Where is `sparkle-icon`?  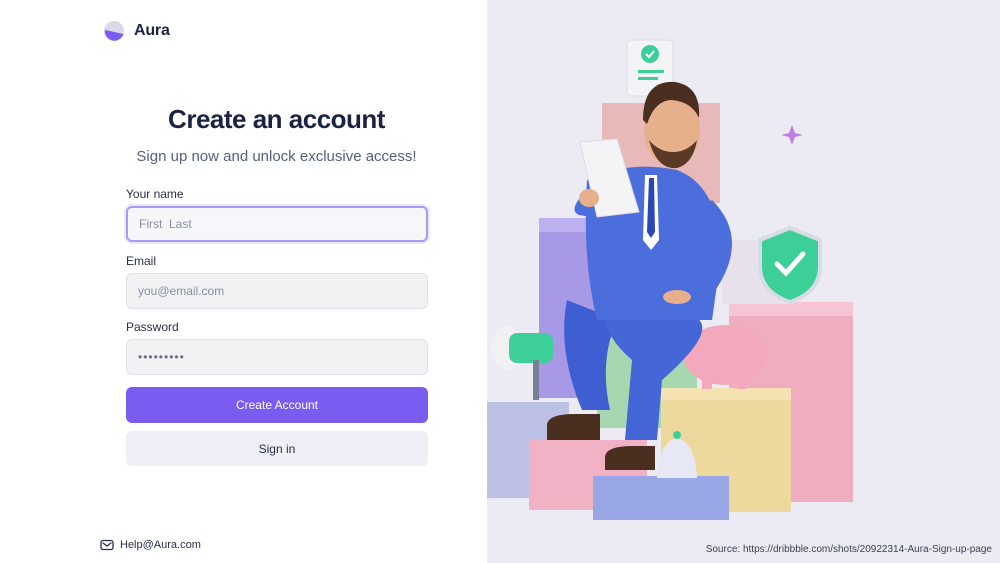 sparkle-icon is located at coordinates (792, 135).